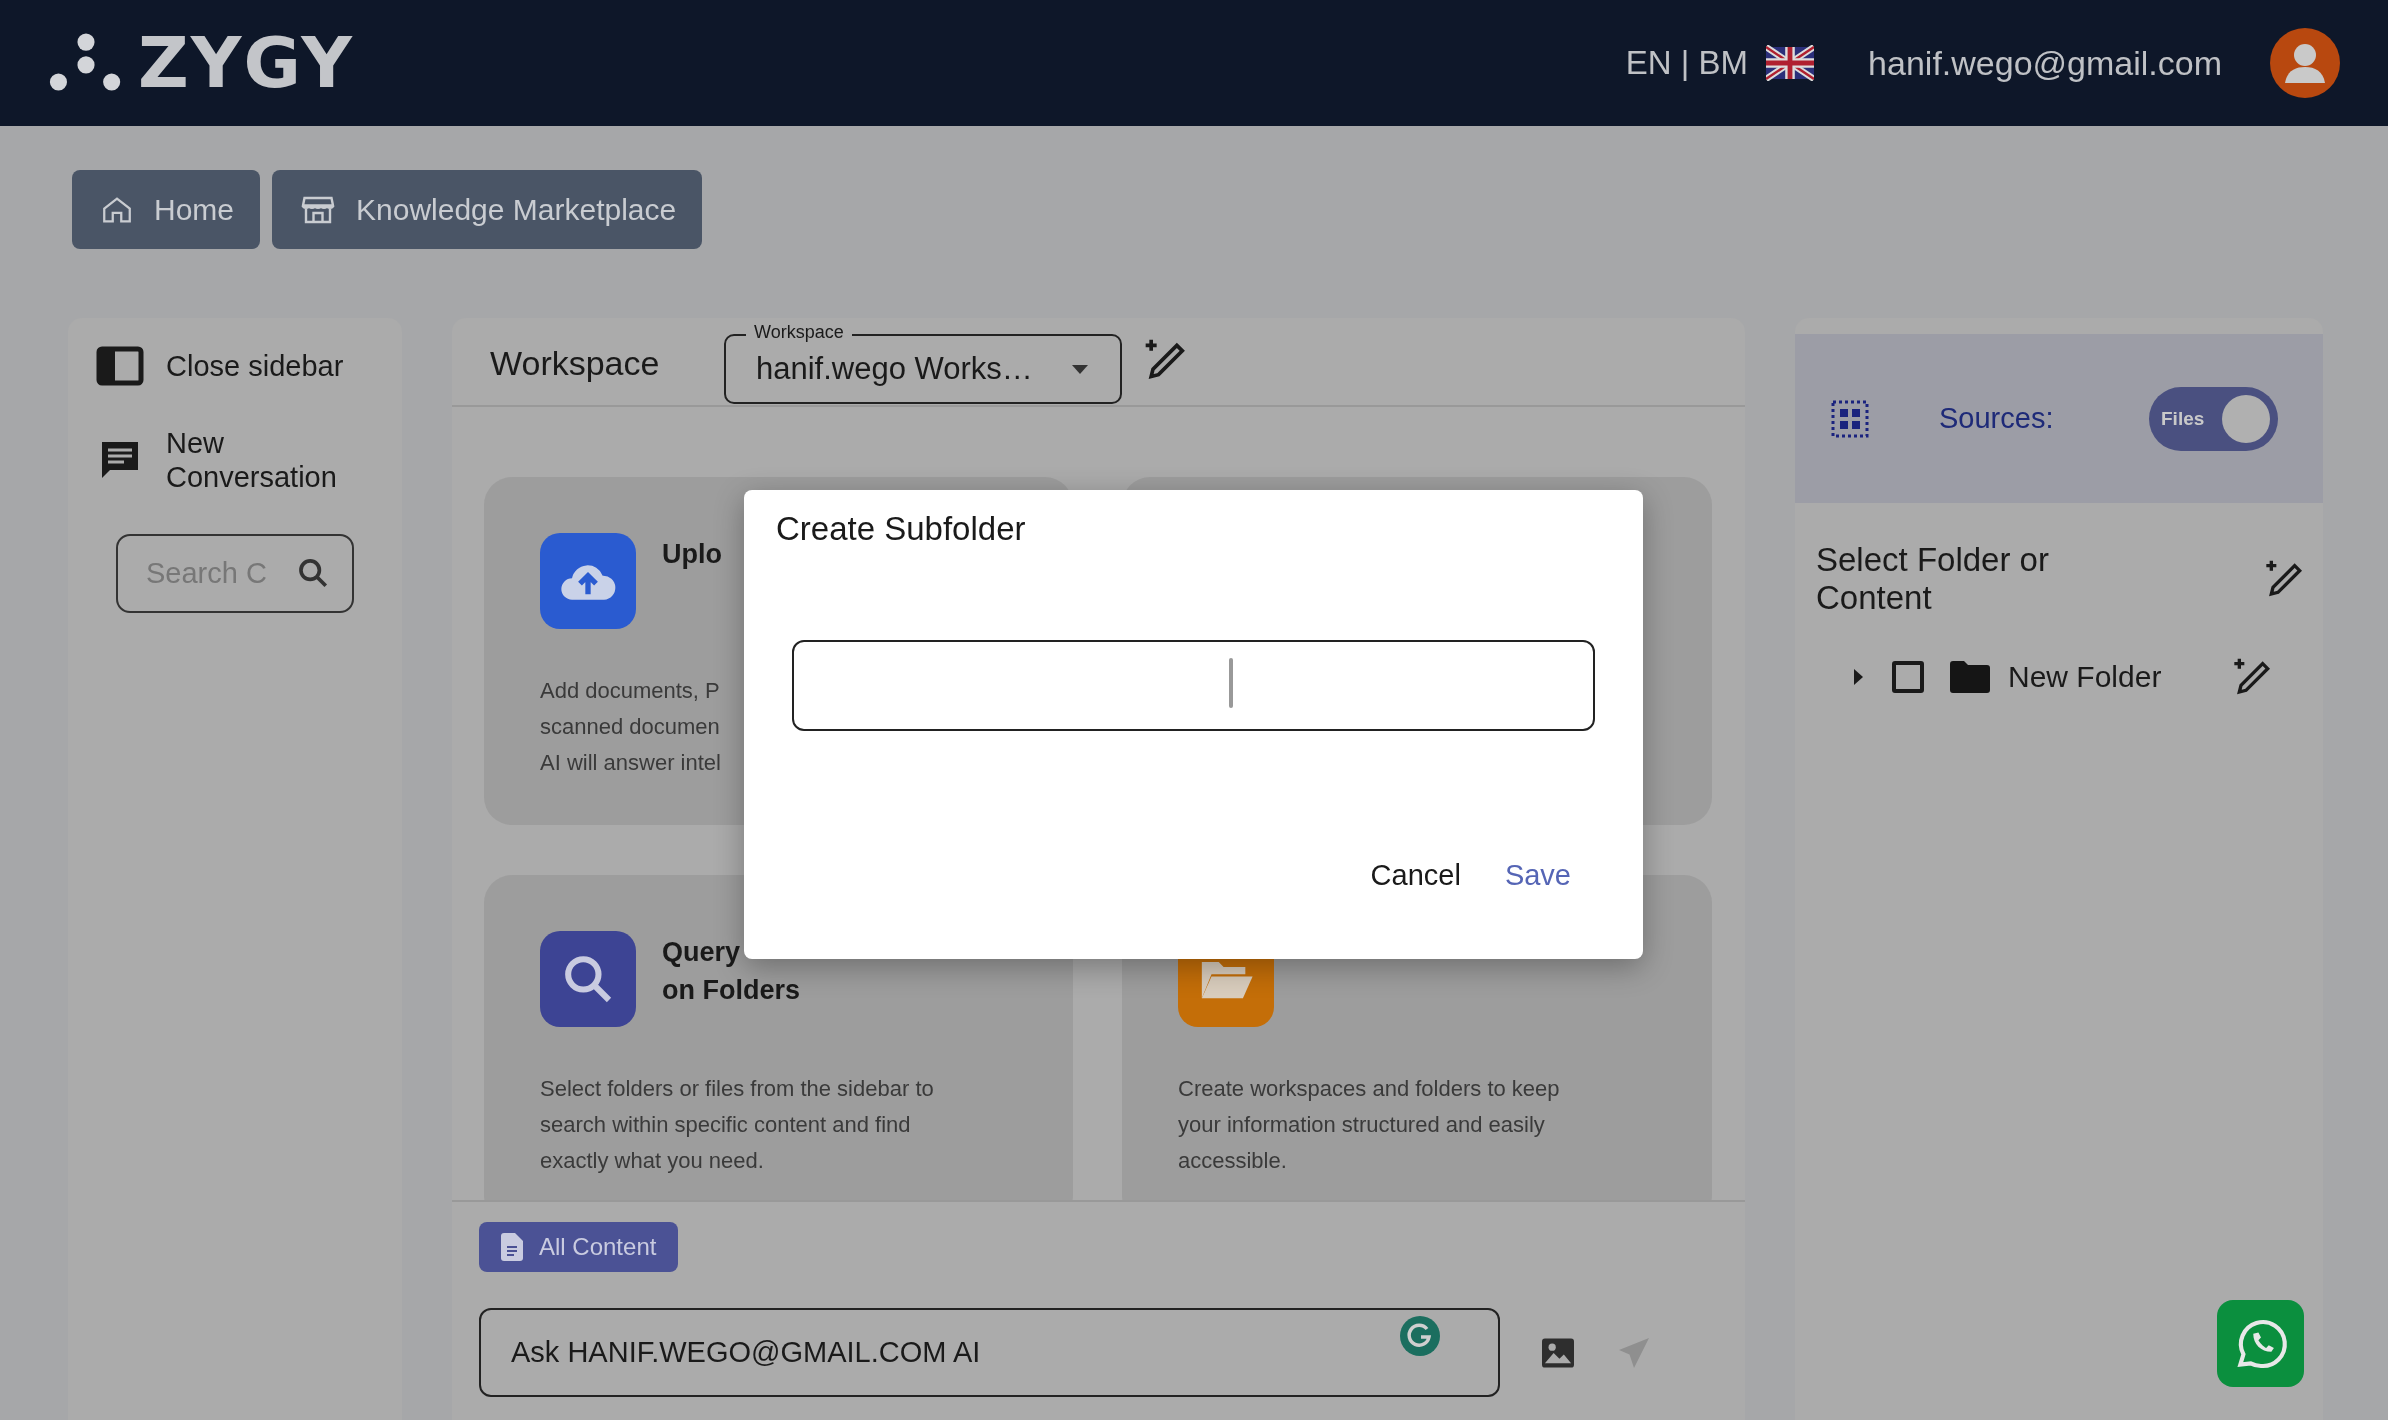  I want to click on grid-icon, so click(1850, 418).